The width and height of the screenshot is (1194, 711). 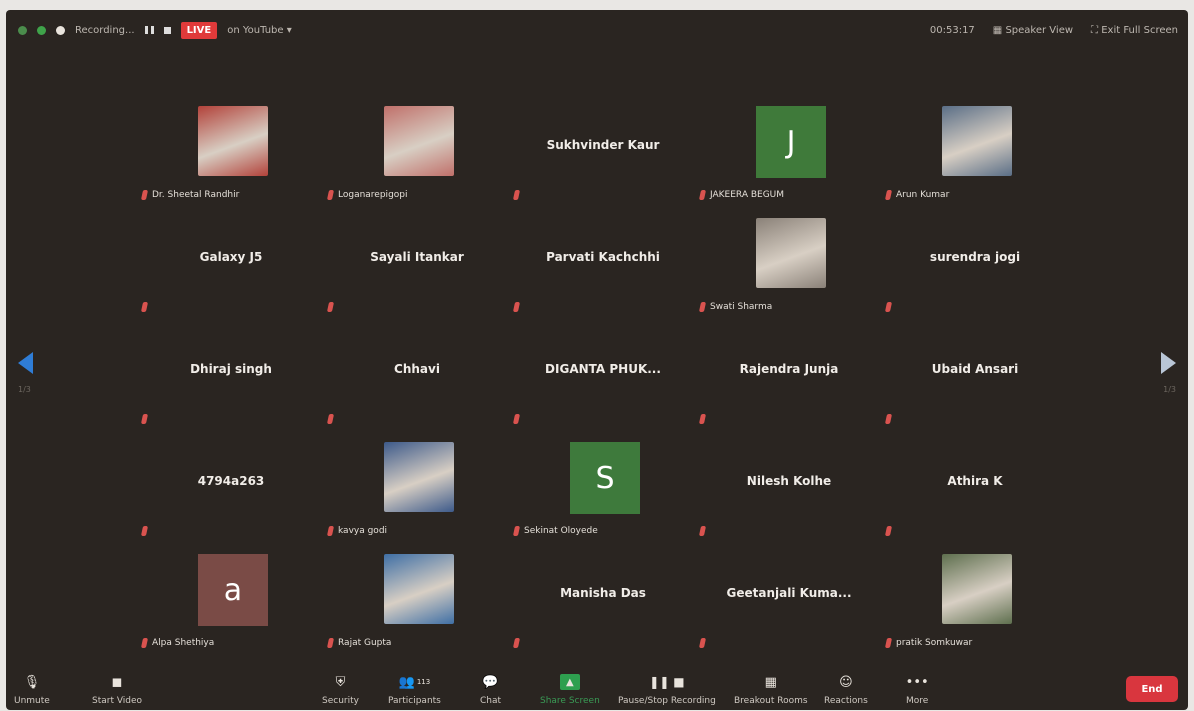 What do you see at coordinates (917, 690) in the screenshot?
I see `more-button: ••• More` at bounding box center [917, 690].